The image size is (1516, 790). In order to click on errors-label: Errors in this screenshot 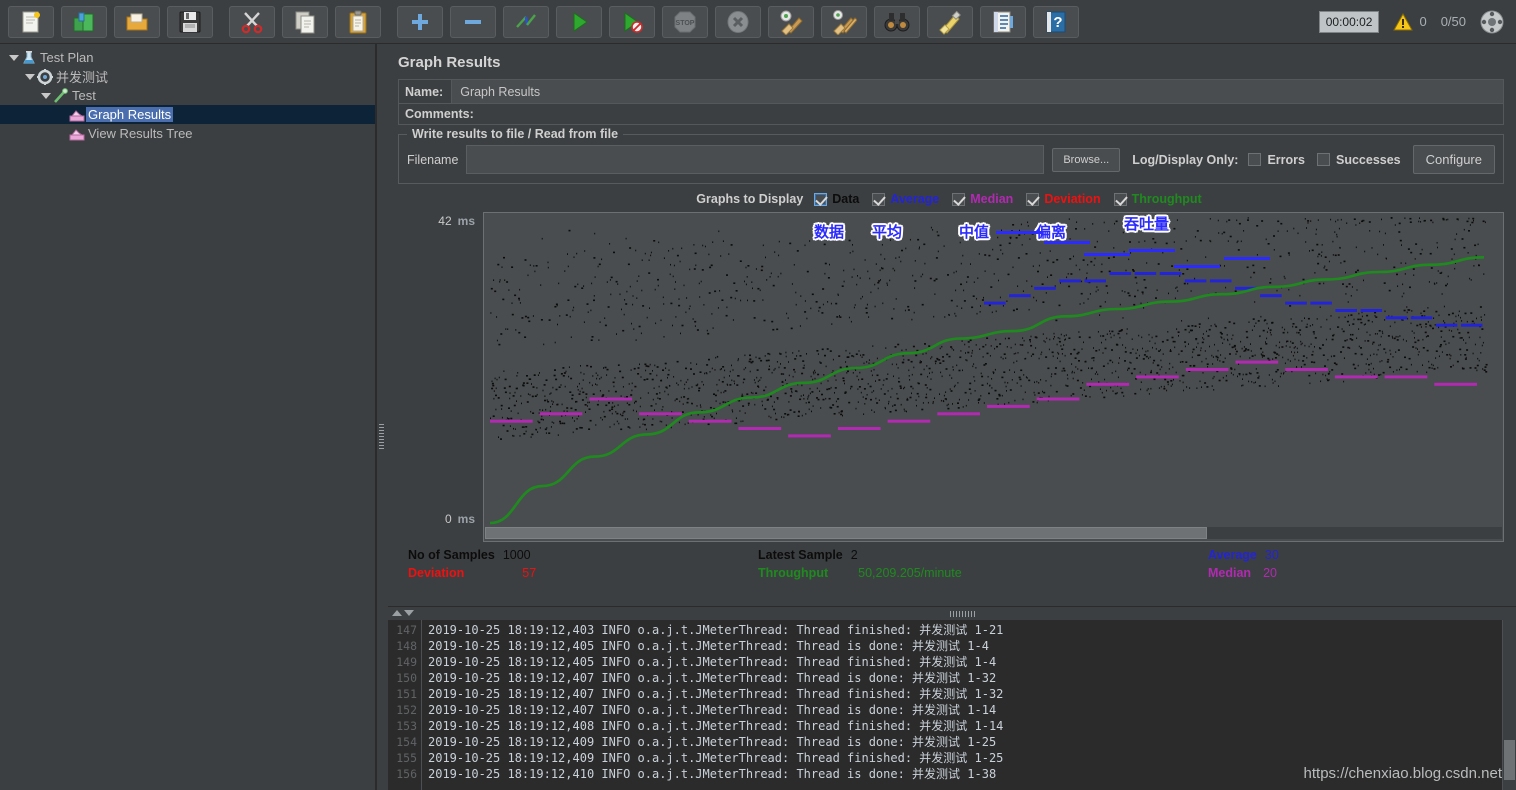, I will do `click(1286, 159)`.